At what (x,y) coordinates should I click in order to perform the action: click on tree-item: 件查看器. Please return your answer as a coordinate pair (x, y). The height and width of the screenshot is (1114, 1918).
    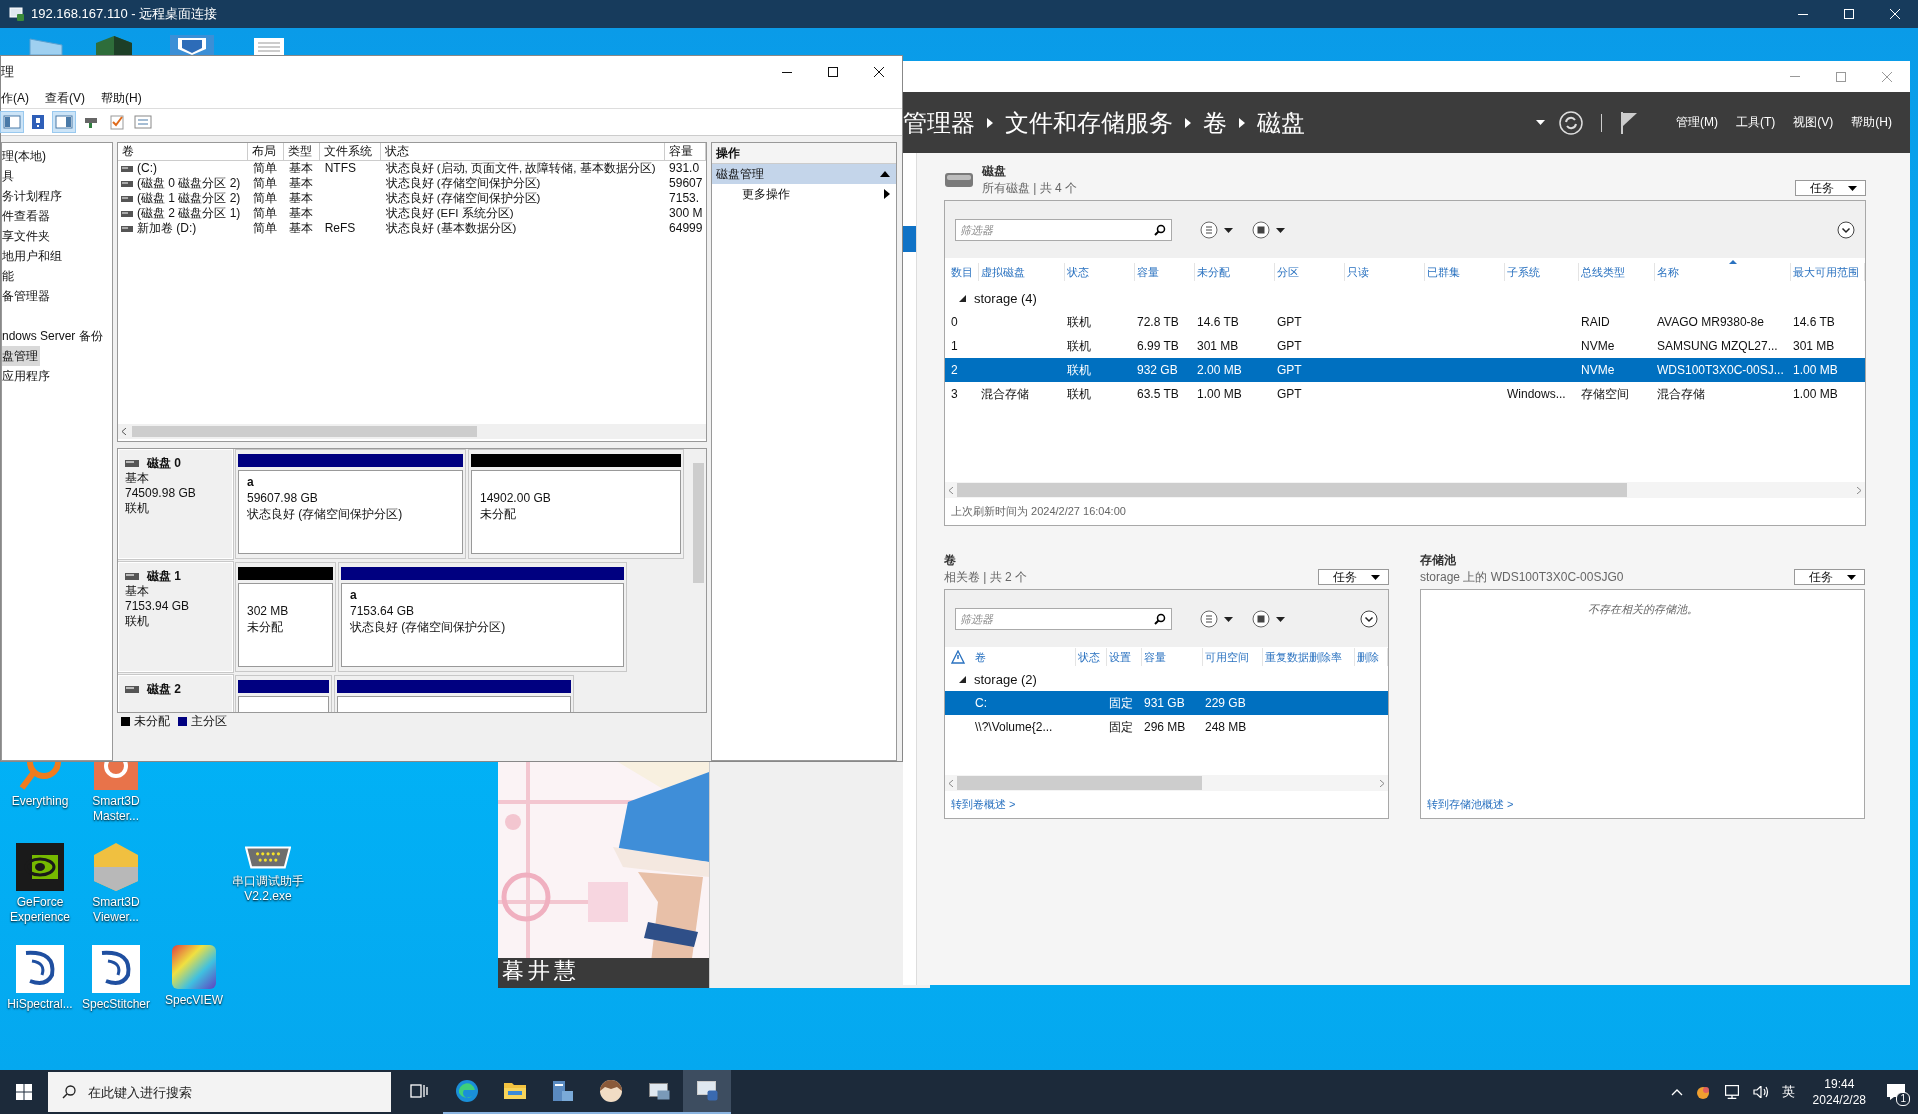
    Looking at the image, I should click on (27, 216).